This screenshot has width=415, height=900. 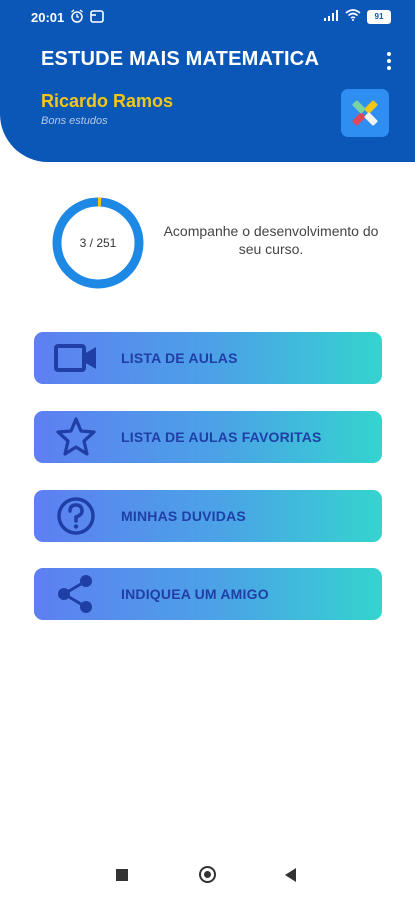 I want to click on star-icon, so click(x=76, y=437).